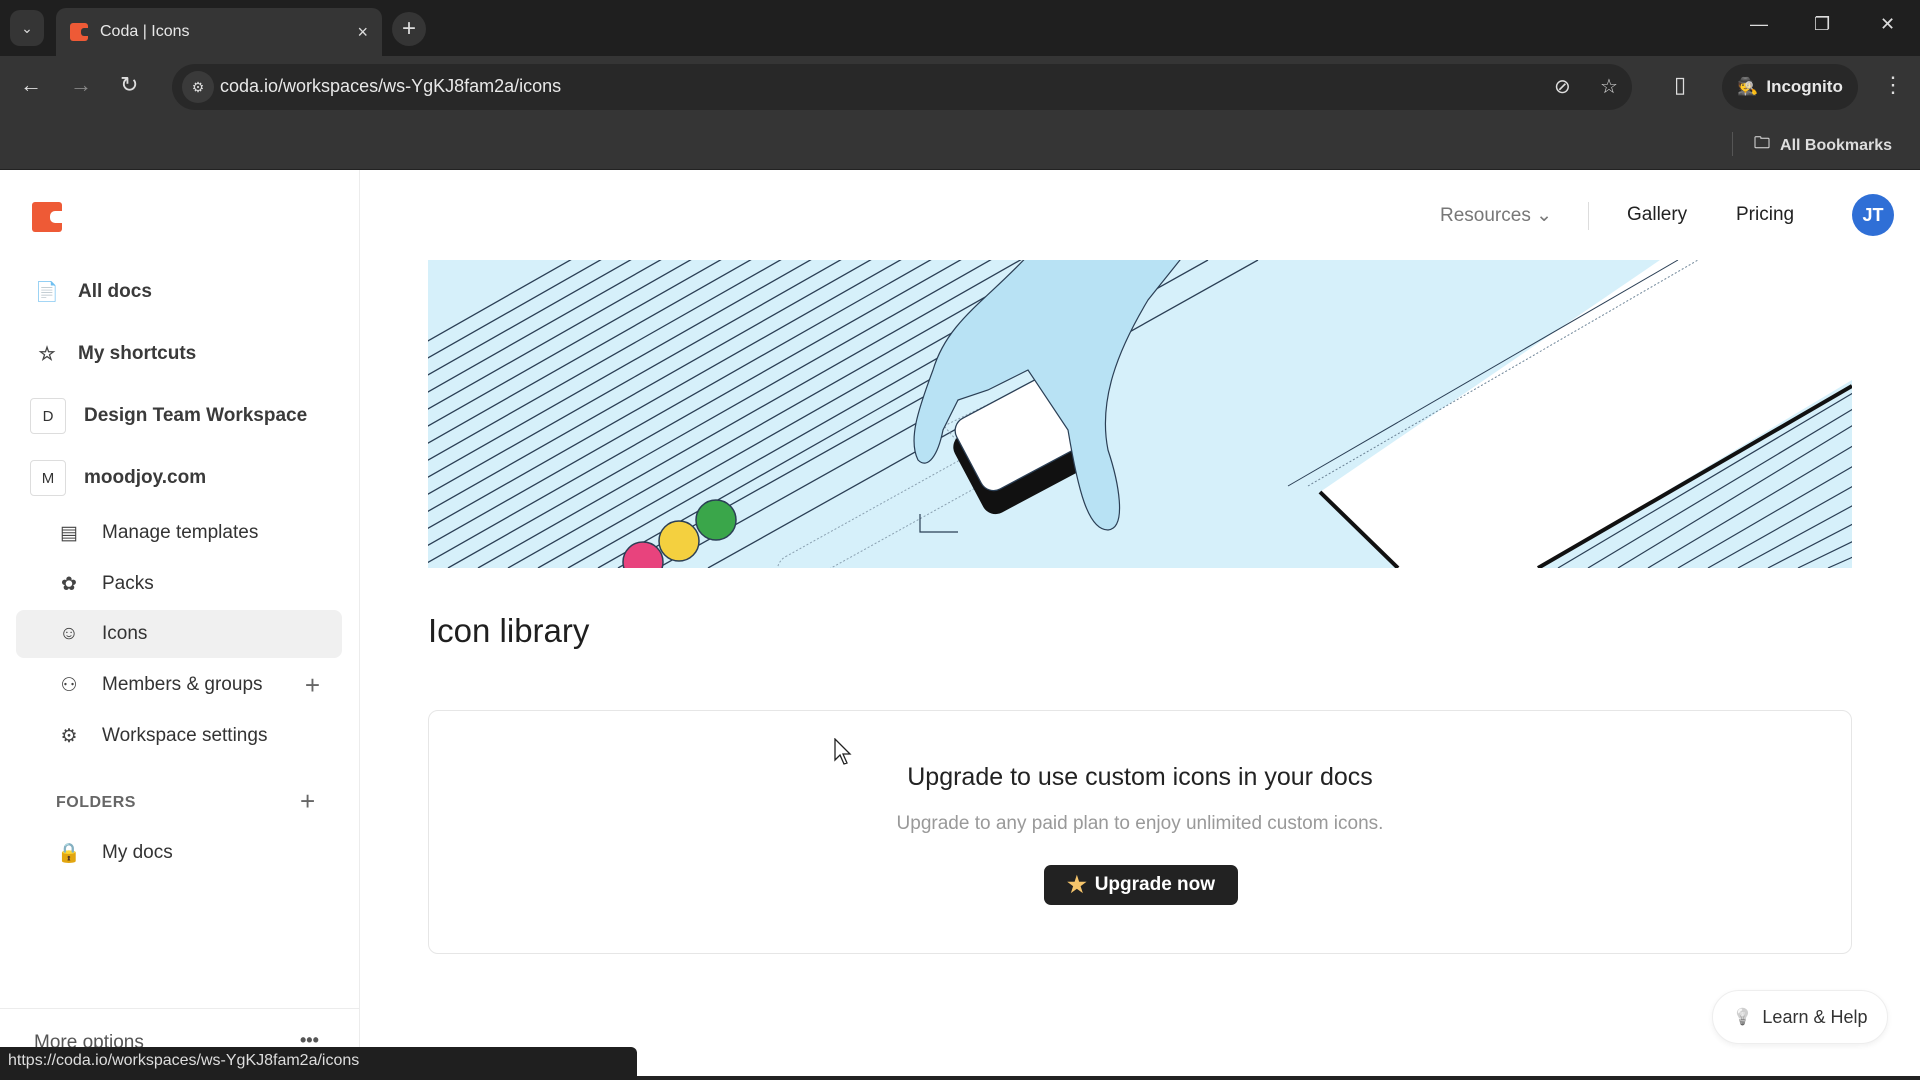  I want to click on sidebar-item-label: Manage templates, so click(180, 532).